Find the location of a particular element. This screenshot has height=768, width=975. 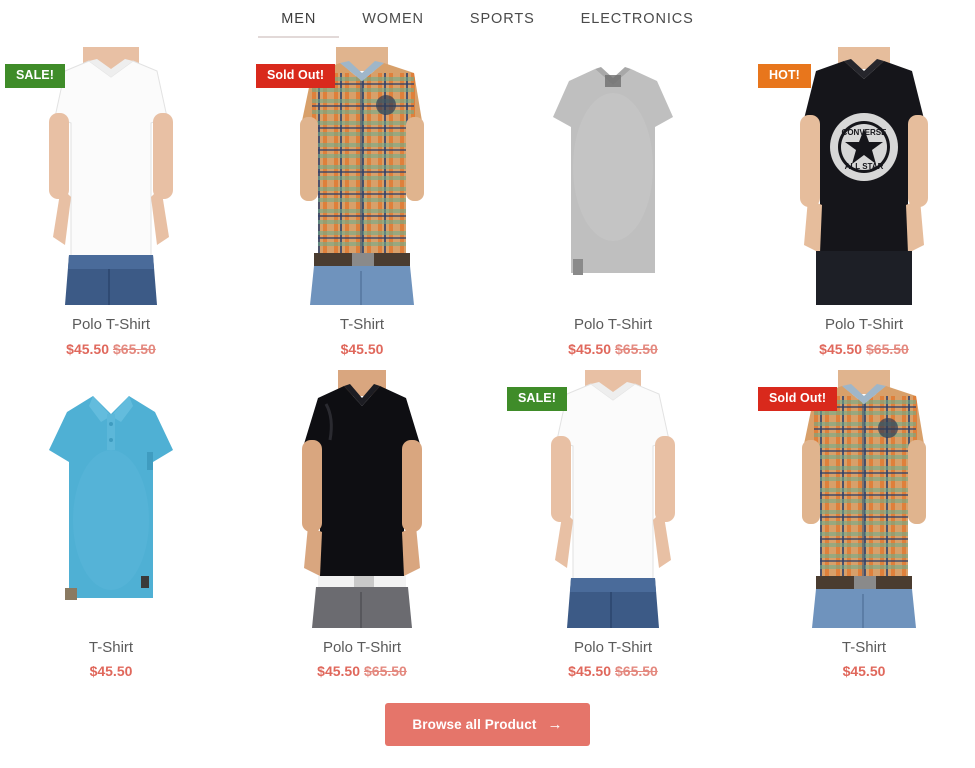

nav-item-electronics: ELECTRONICS is located at coordinates (637, 24).